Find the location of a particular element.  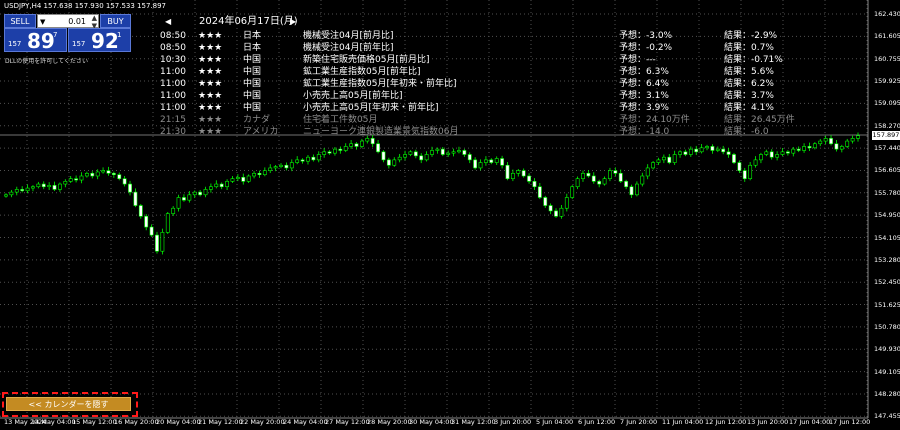

calendar-time: 10:30 is located at coordinates (173, 60).